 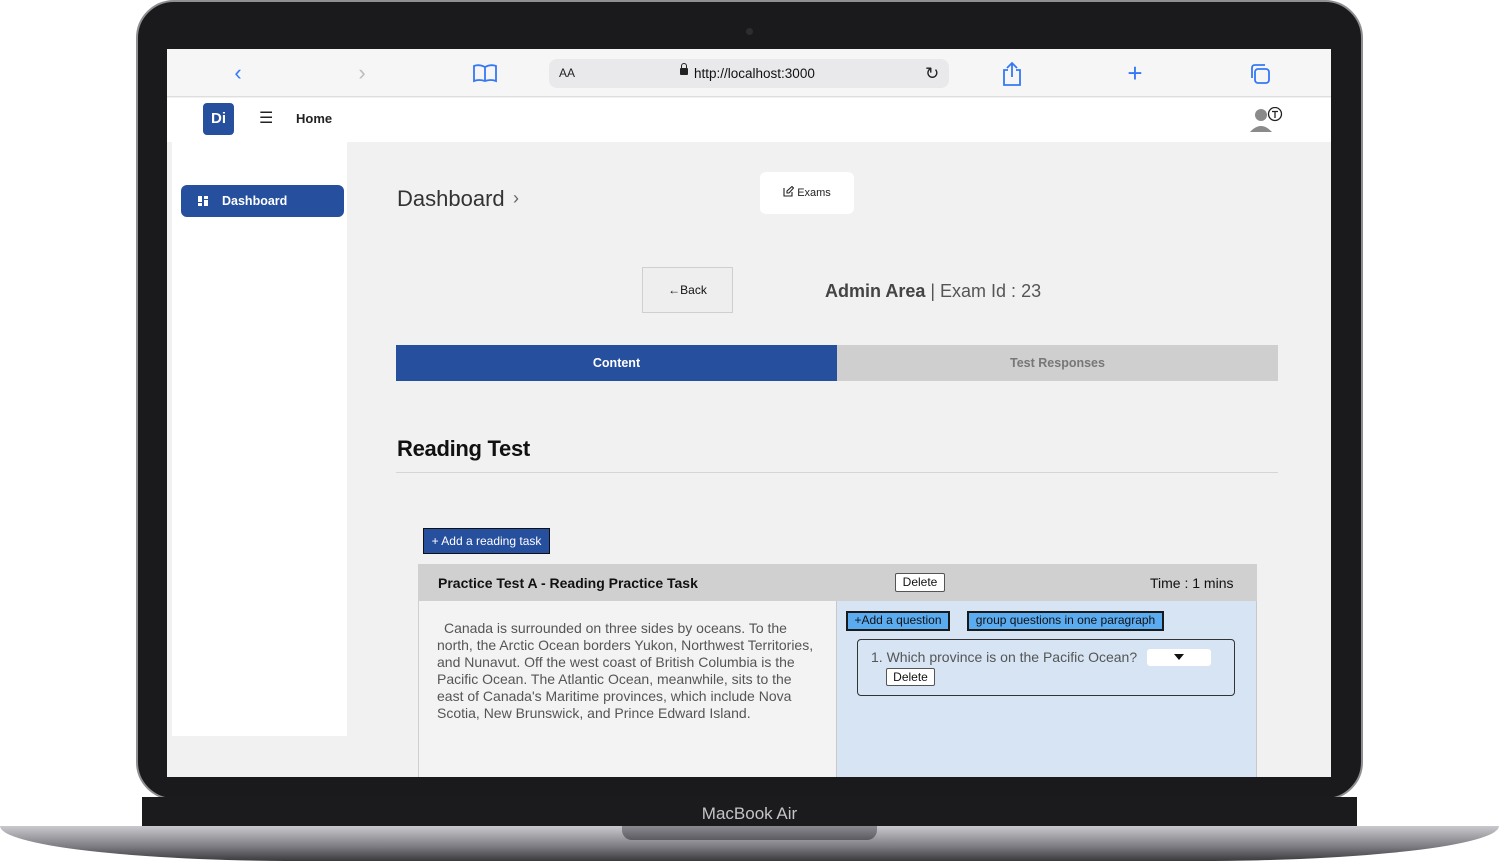 I want to click on admin-area-label: Admin Area, so click(x=875, y=291).